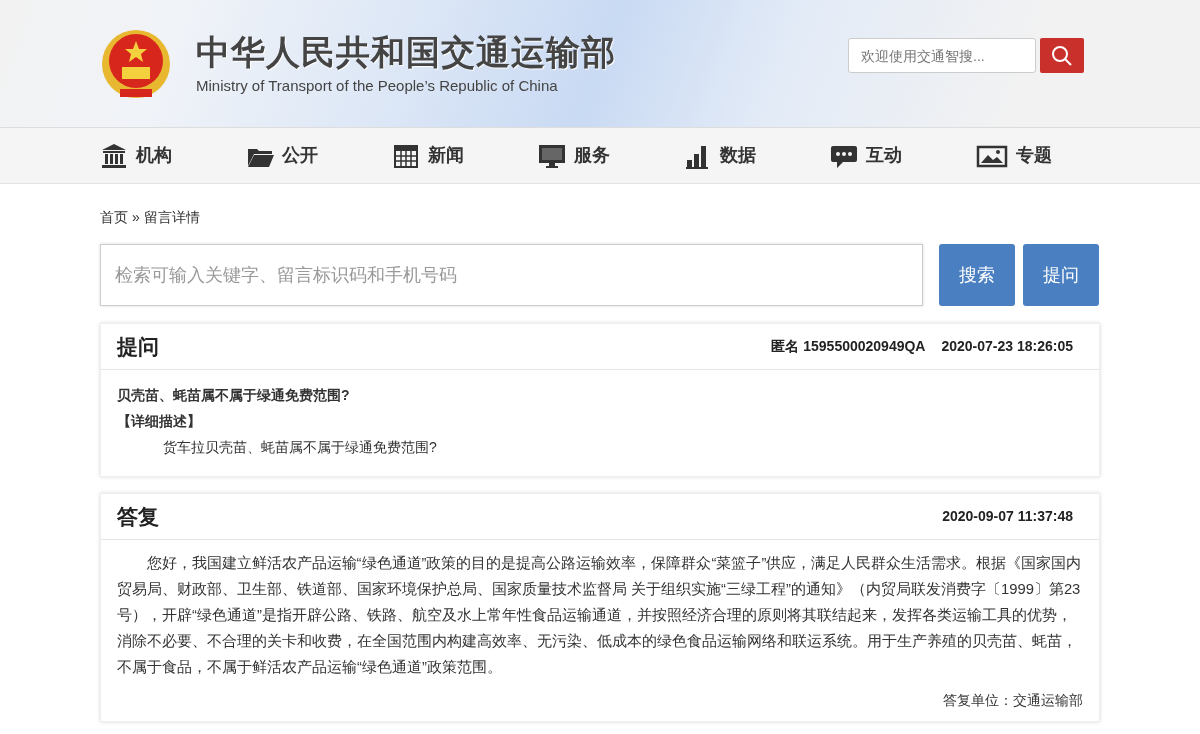  Describe the element at coordinates (234, 395) in the screenshot. I see `question-title: 贝壳苗、蚝苗属不属于绿通免费范围?` at that location.